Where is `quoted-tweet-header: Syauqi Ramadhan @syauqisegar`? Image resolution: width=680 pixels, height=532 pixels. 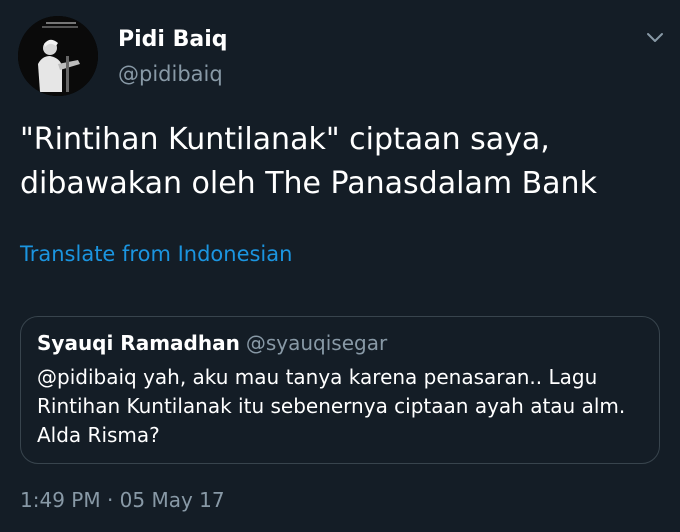
quoted-tweet-header: Syauqi Ramadhan @syauqisegar is located at coordinates (212, 343).